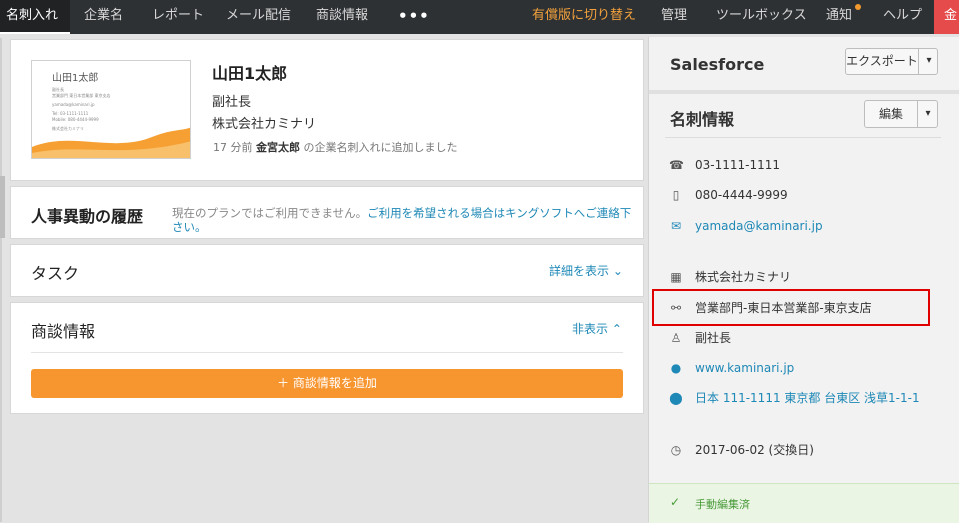 This screenshot has height=523, width=959. Describe the element at coordinates (414, 17) in the screenshot. I see `nav-more-menu: •••` at that location.